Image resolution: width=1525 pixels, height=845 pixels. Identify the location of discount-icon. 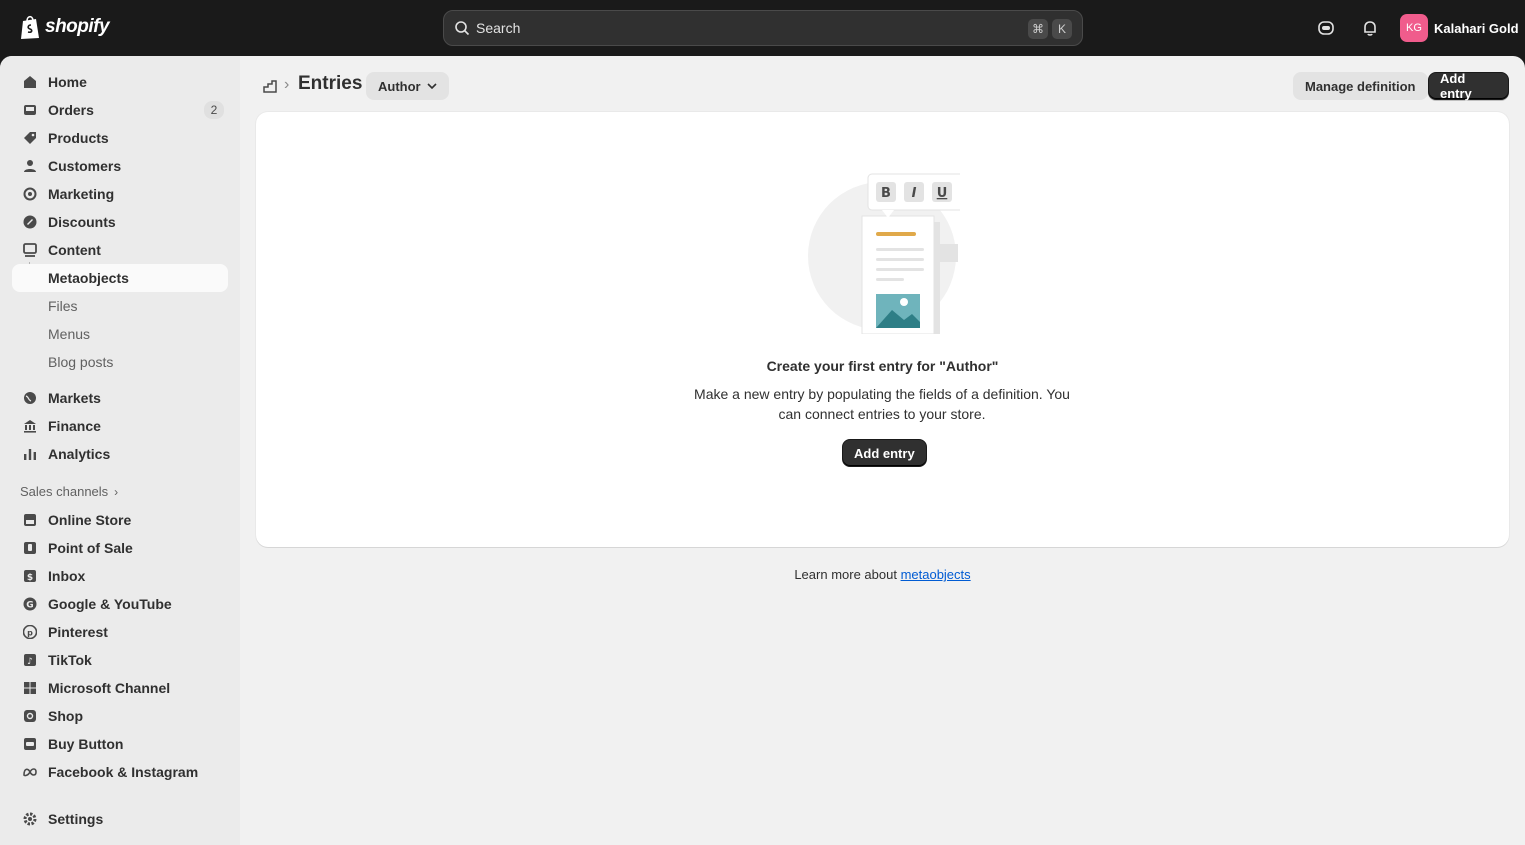
(30, 222).